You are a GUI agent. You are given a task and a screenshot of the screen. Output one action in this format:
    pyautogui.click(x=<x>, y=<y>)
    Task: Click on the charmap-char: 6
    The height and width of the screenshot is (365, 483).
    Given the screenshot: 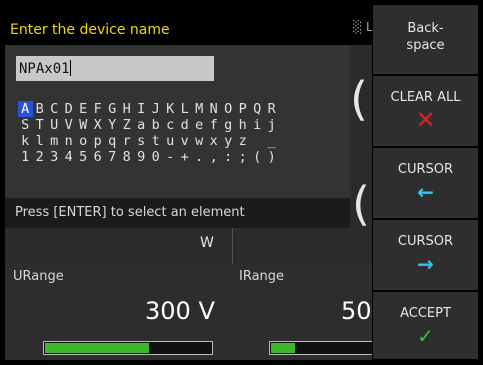 What is the action you would take?
    pyautogui.click(x=98, y=157)
    